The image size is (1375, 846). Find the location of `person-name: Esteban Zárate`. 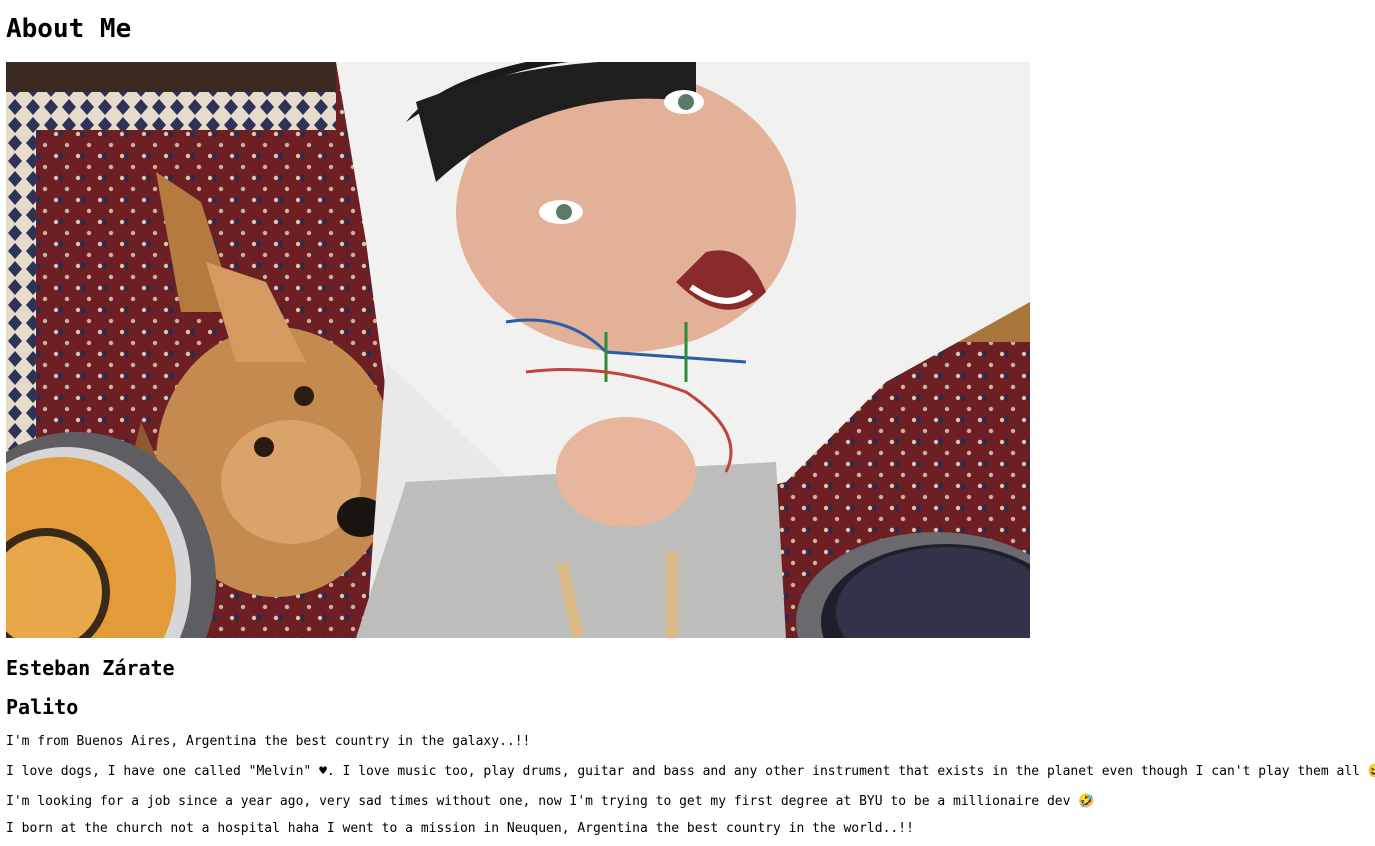

person-name: Esteban Zárate is located at coordinates (90, 668).